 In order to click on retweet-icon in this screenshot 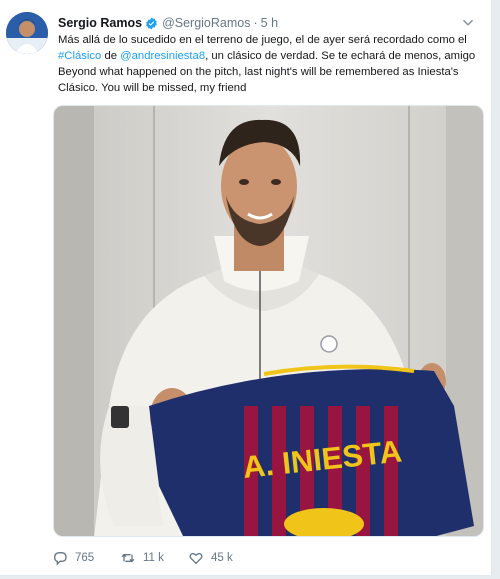, I will do `click(128, 558)`.